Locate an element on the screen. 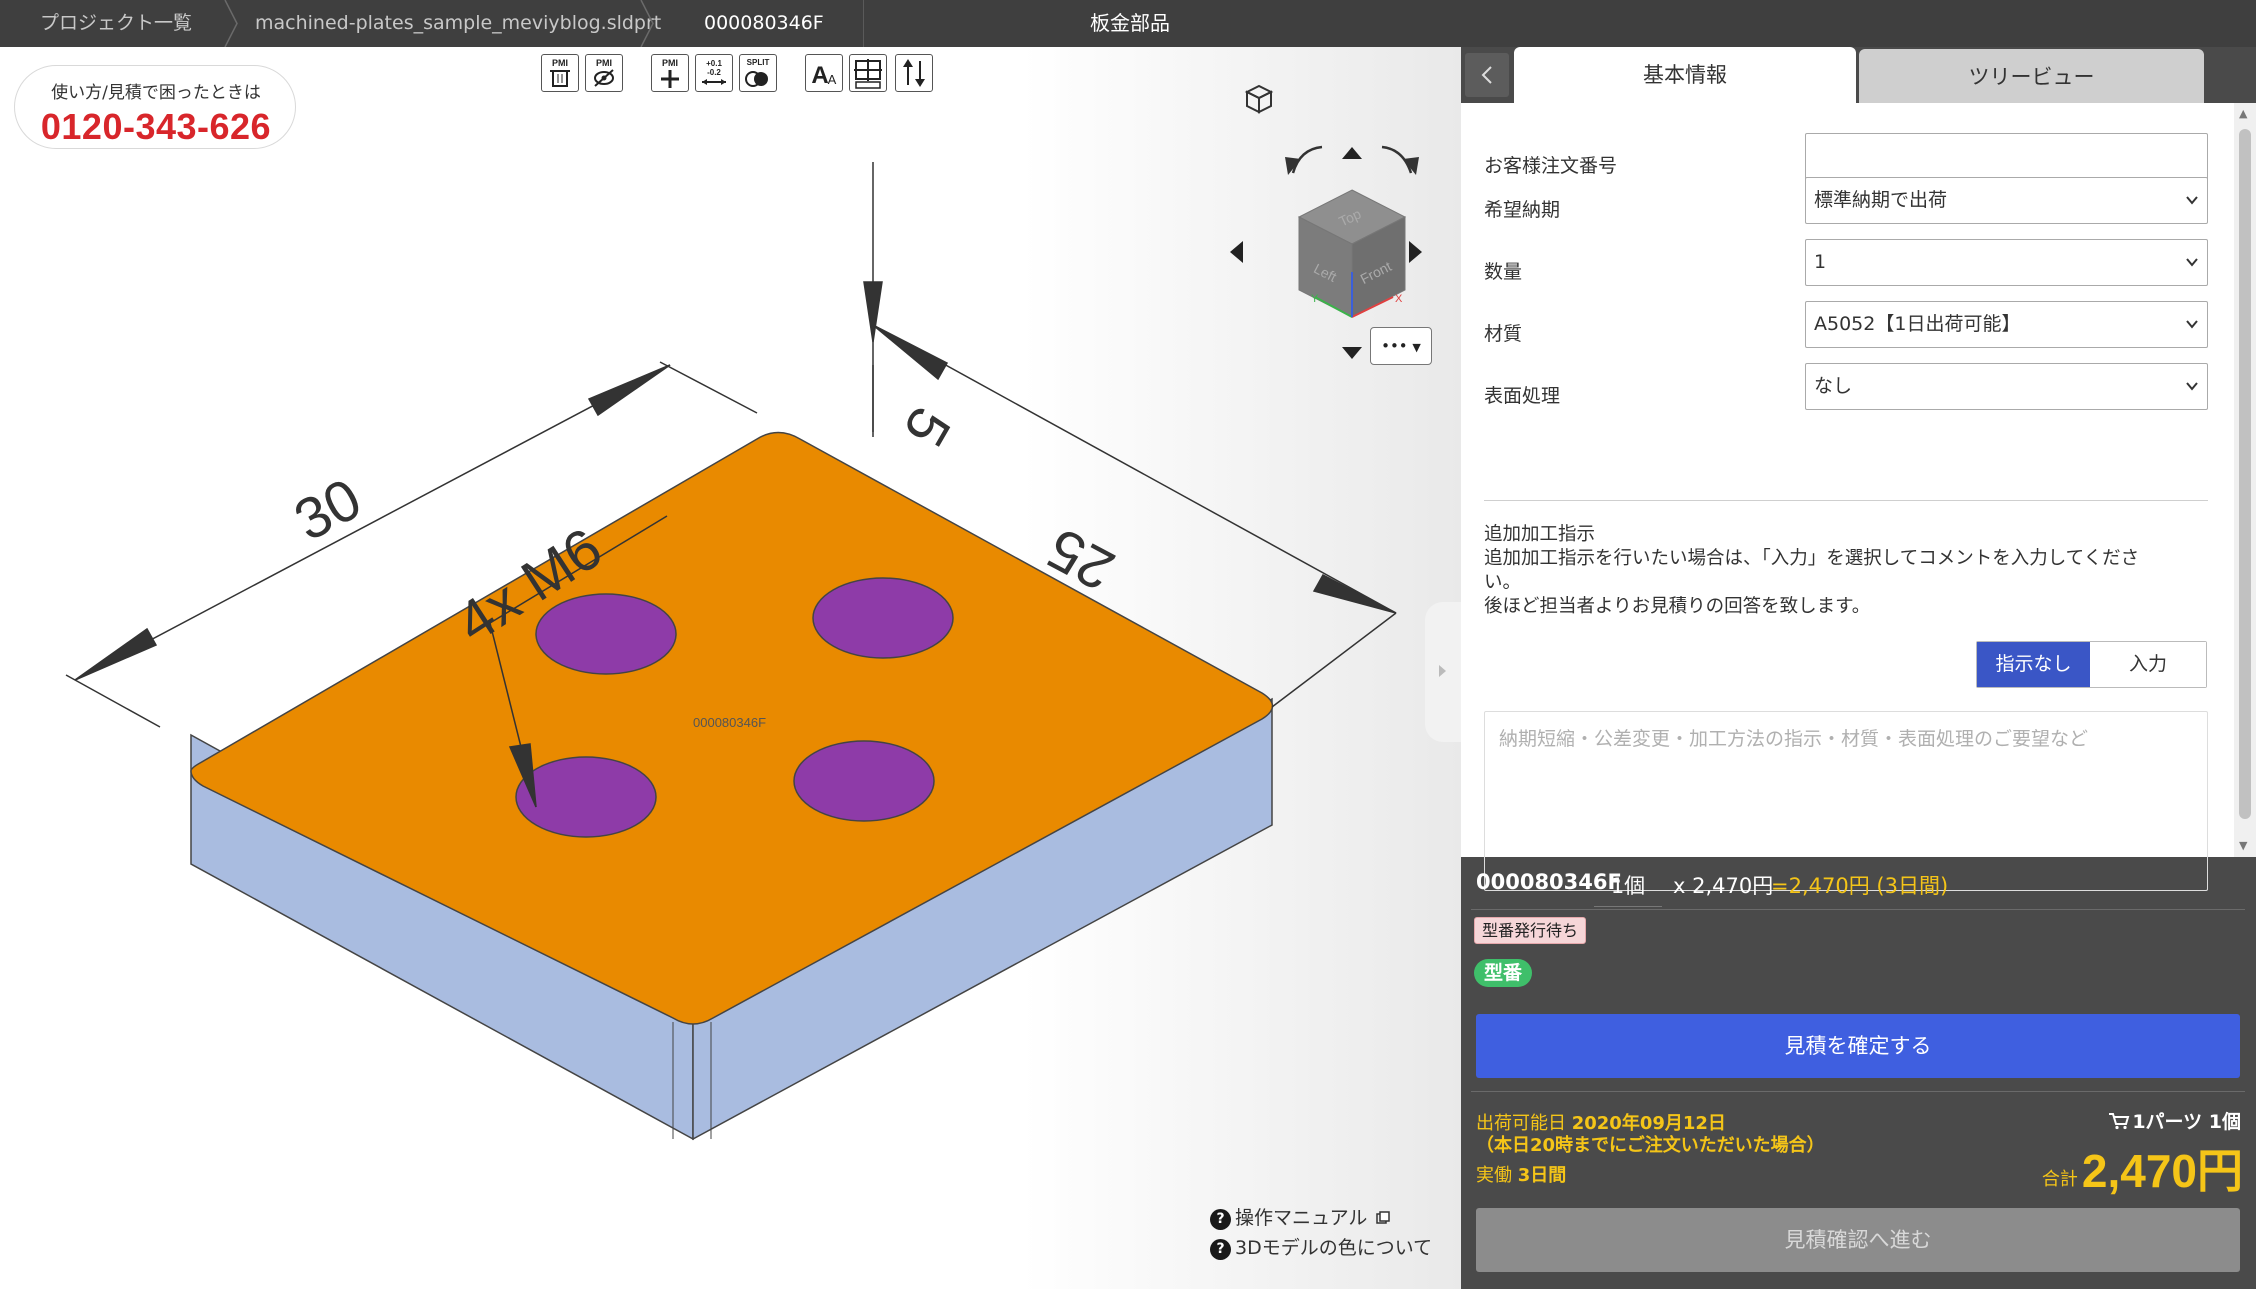  view-down-icon is located at coordinates (1352, 353).